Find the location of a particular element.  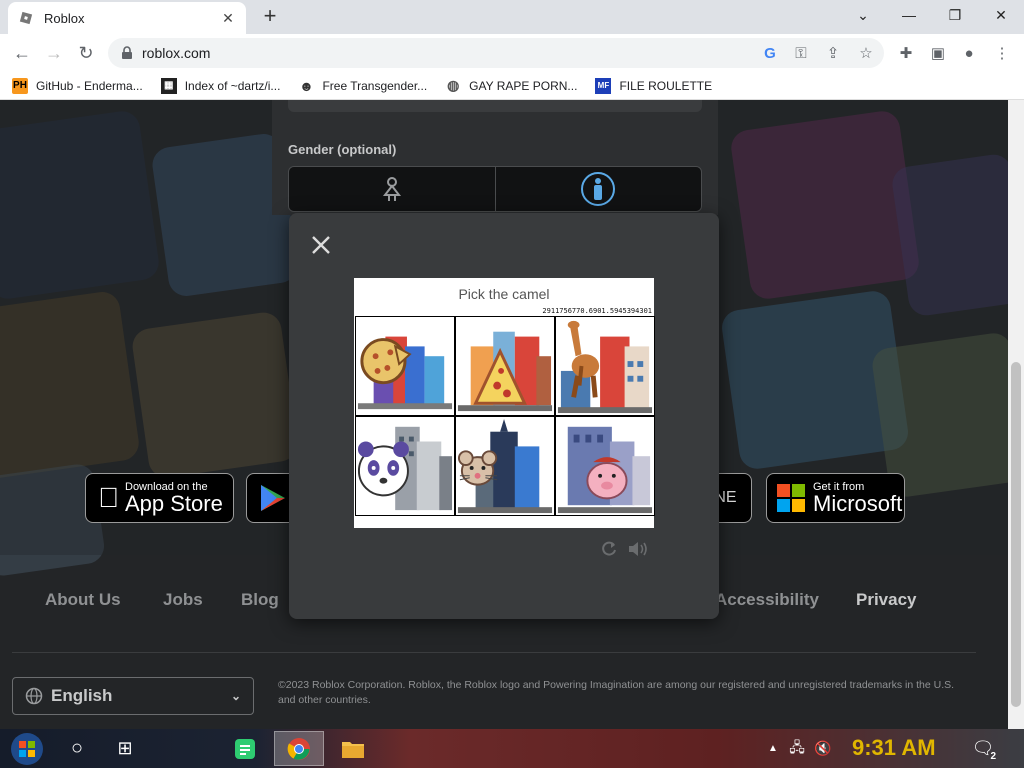

female-icon is located at coordinates (391, 189).